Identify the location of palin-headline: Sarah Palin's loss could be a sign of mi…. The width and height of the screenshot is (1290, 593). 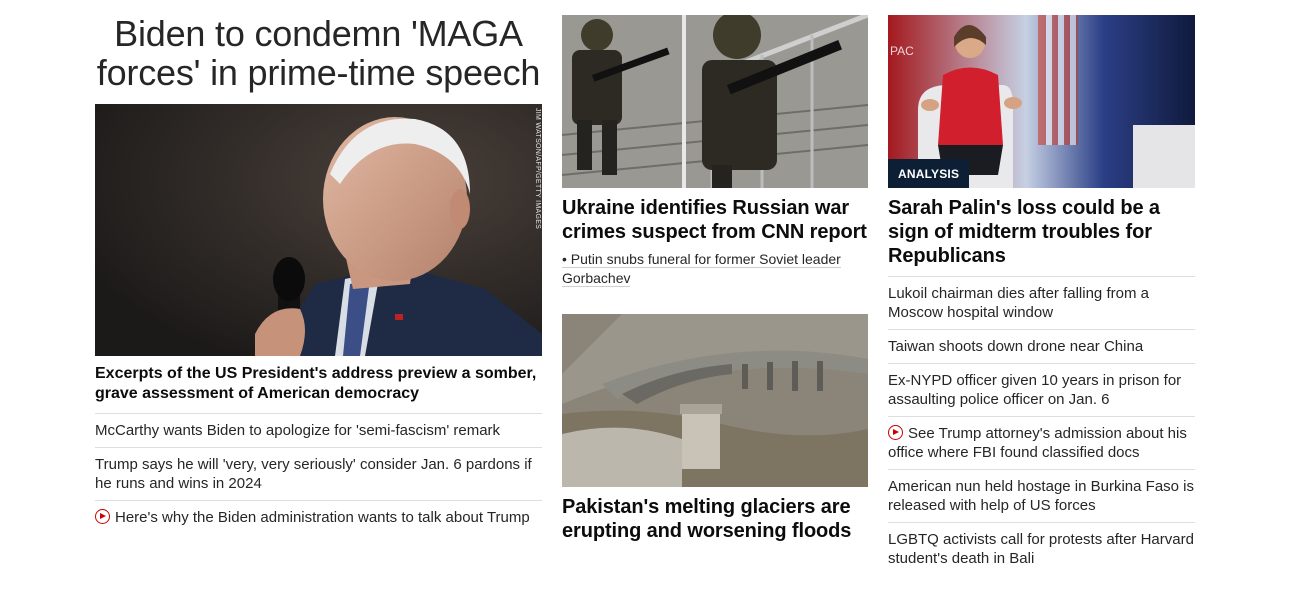
(1024, 232).